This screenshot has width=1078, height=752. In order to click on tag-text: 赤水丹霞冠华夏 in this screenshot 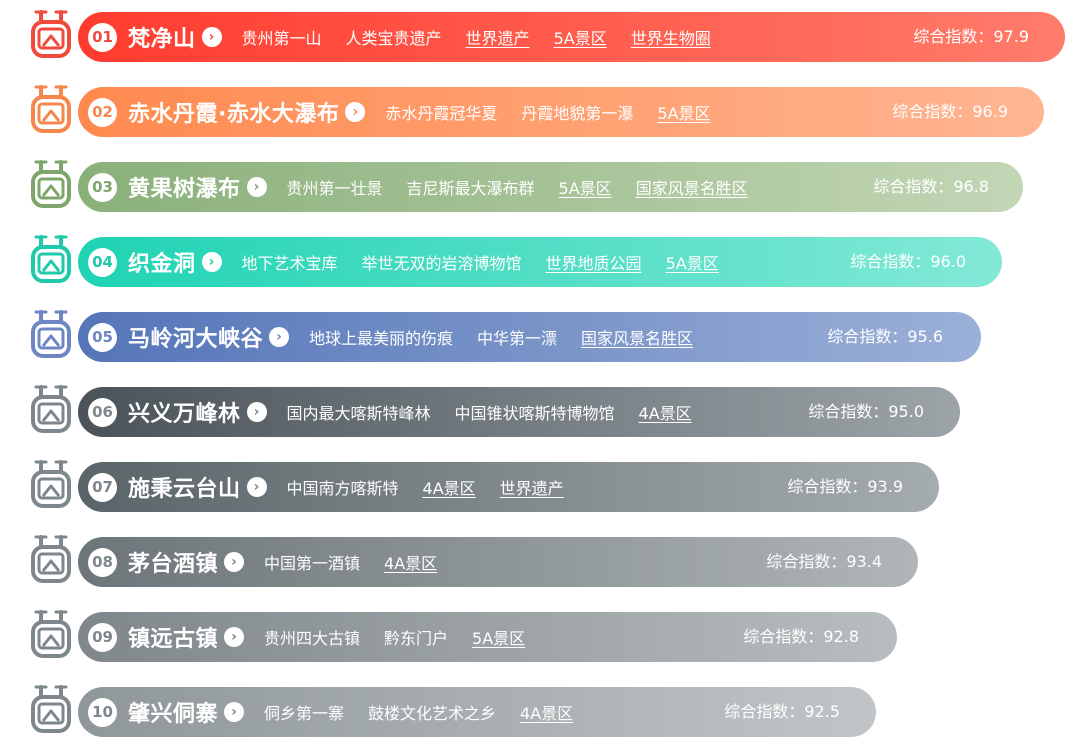, I will do `click(441, 113)`.